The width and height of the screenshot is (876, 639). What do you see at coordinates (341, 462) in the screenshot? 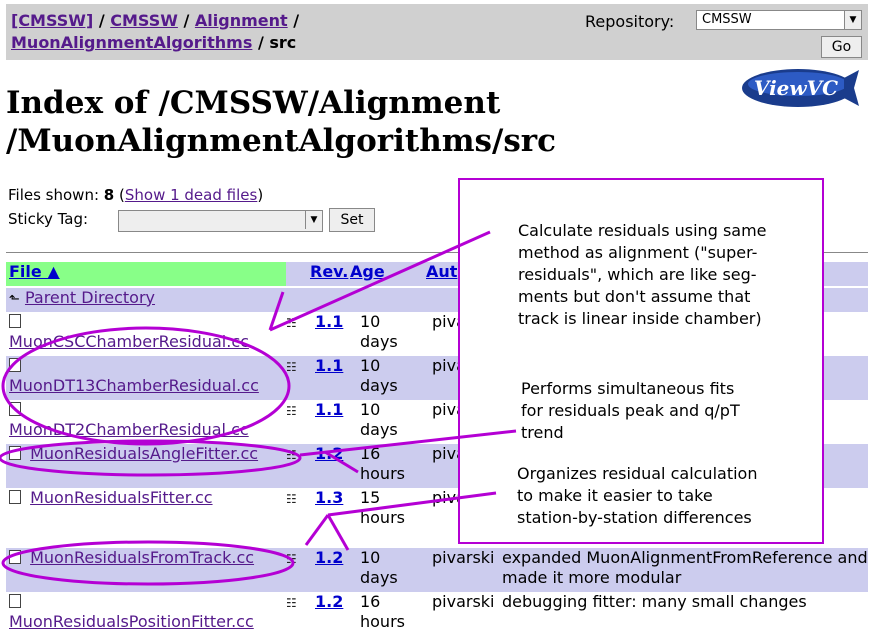
I see `arrow-line-fits-branch` at bounding box center [341, 462].